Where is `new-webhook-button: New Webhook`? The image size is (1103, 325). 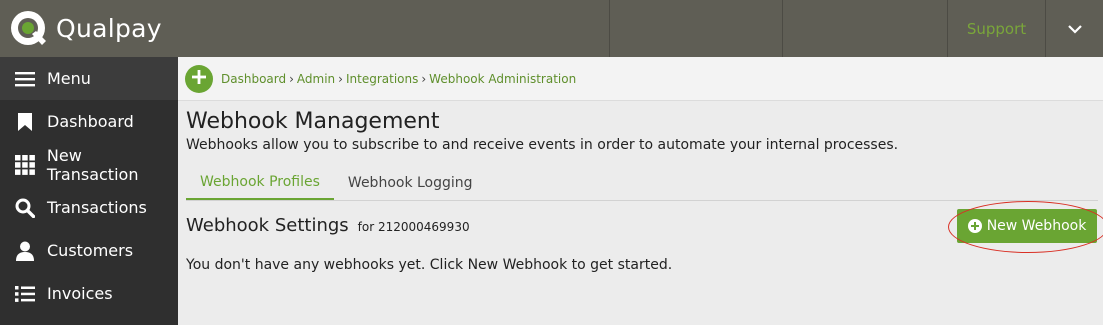
new-webhook-button: New Webhook is located at coordinates (1027, 226).